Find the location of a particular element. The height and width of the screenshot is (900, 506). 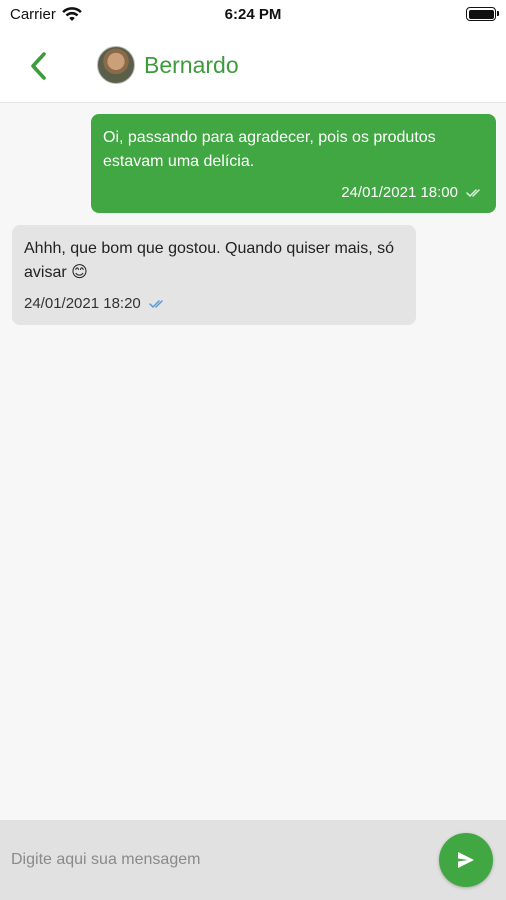

message-meta: 24/01/2021 18:00 is located at coordinates (293, 192).